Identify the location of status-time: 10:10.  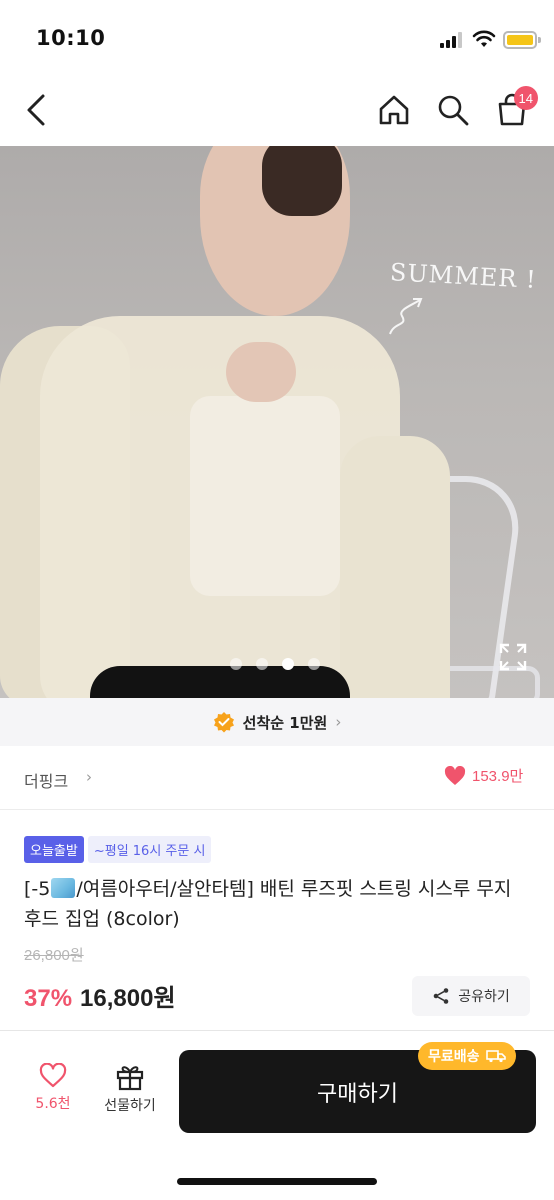
(71, 38).